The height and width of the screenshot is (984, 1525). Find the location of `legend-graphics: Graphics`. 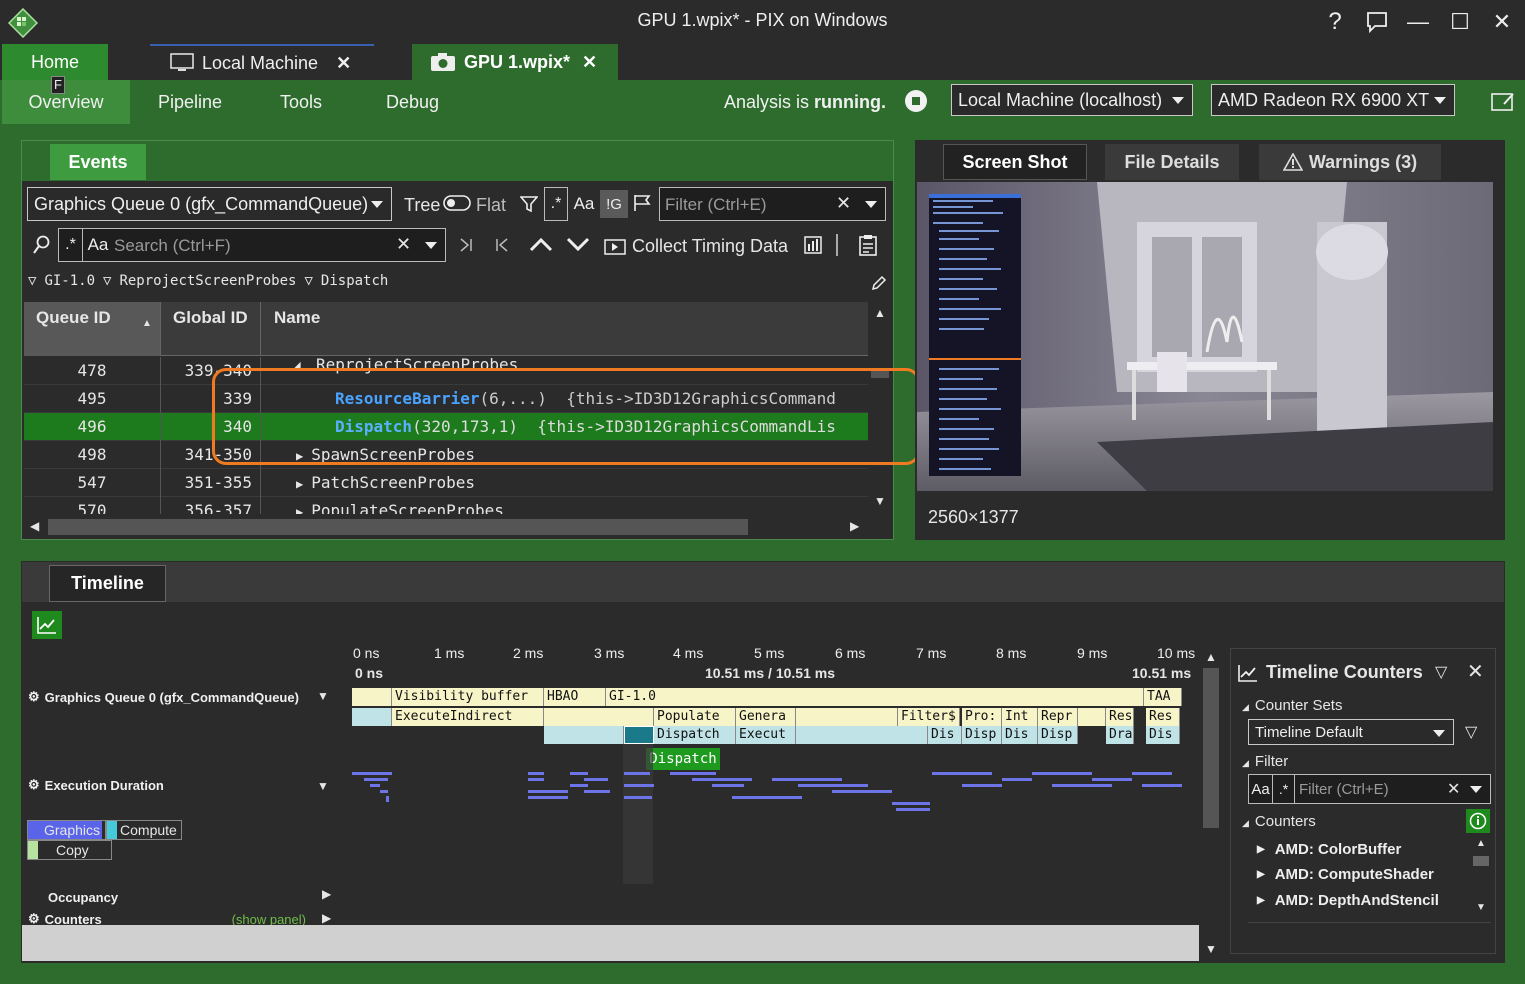

legend-graphics: Graphics is located at coordinates (67, 830).